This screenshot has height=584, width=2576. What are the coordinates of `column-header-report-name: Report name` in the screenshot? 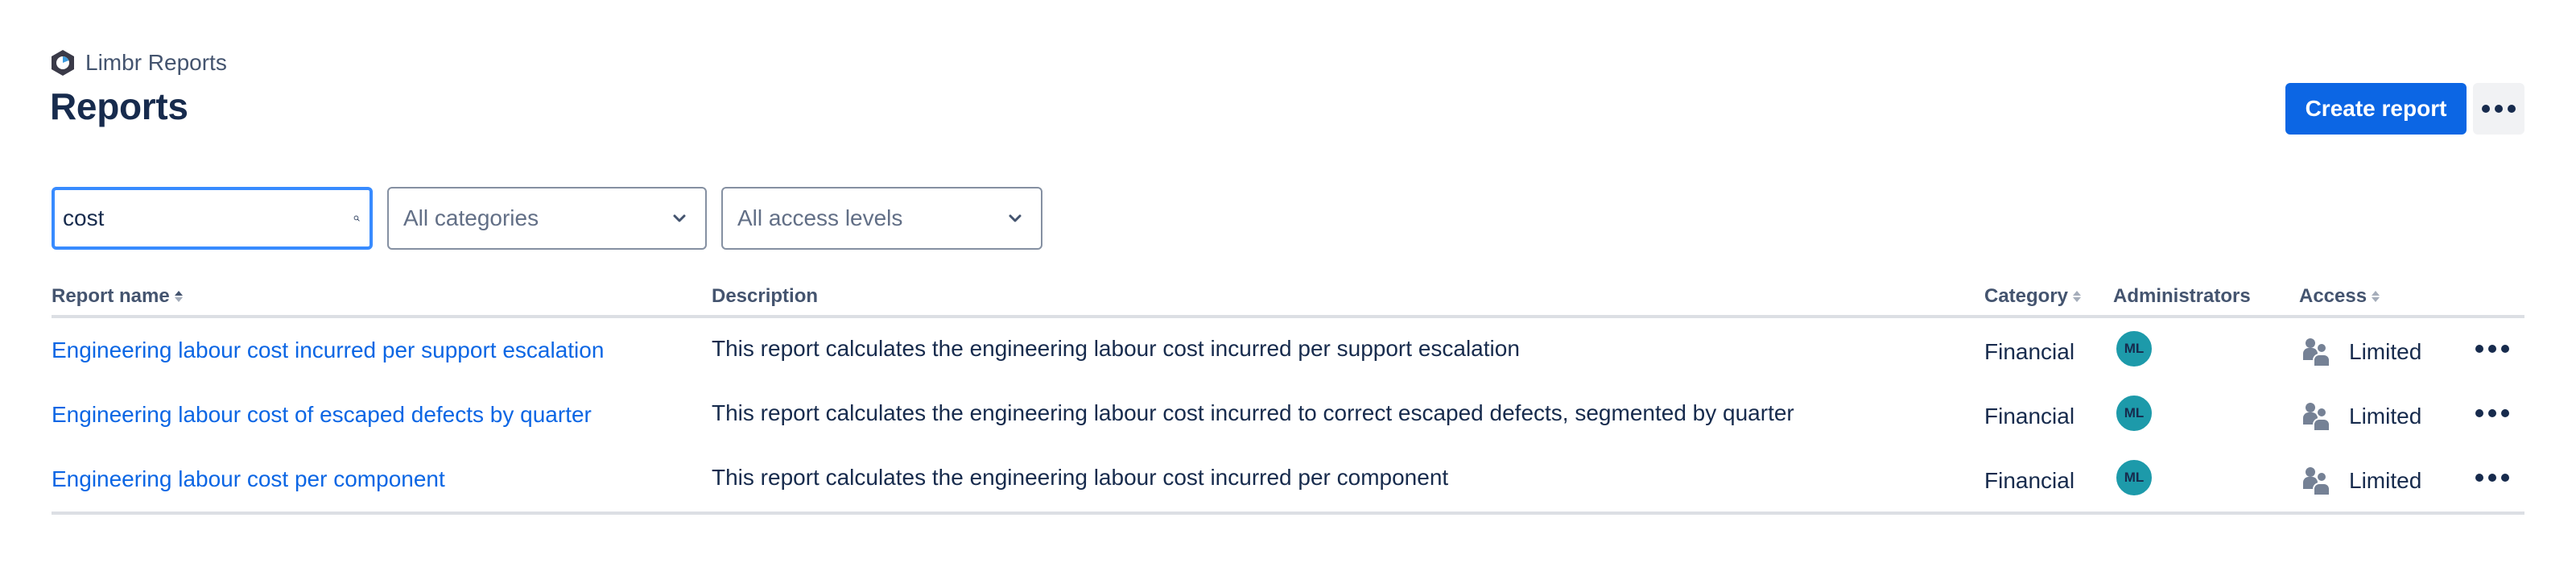 It's located at (118, 296).